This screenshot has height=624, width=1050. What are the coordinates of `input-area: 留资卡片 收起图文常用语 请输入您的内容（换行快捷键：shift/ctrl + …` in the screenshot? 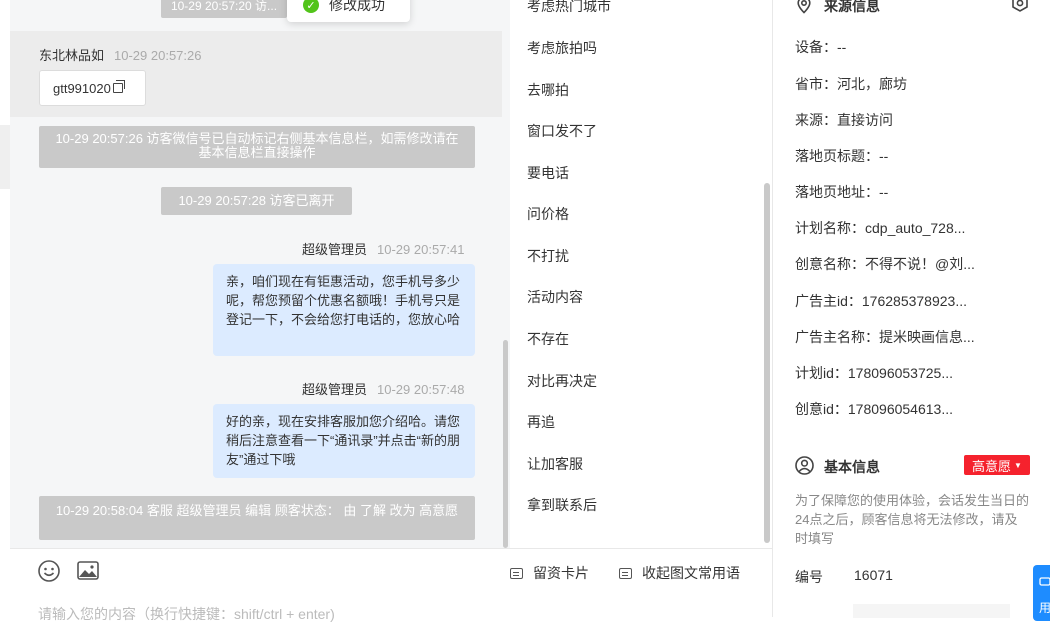 It's located at (391, 585).